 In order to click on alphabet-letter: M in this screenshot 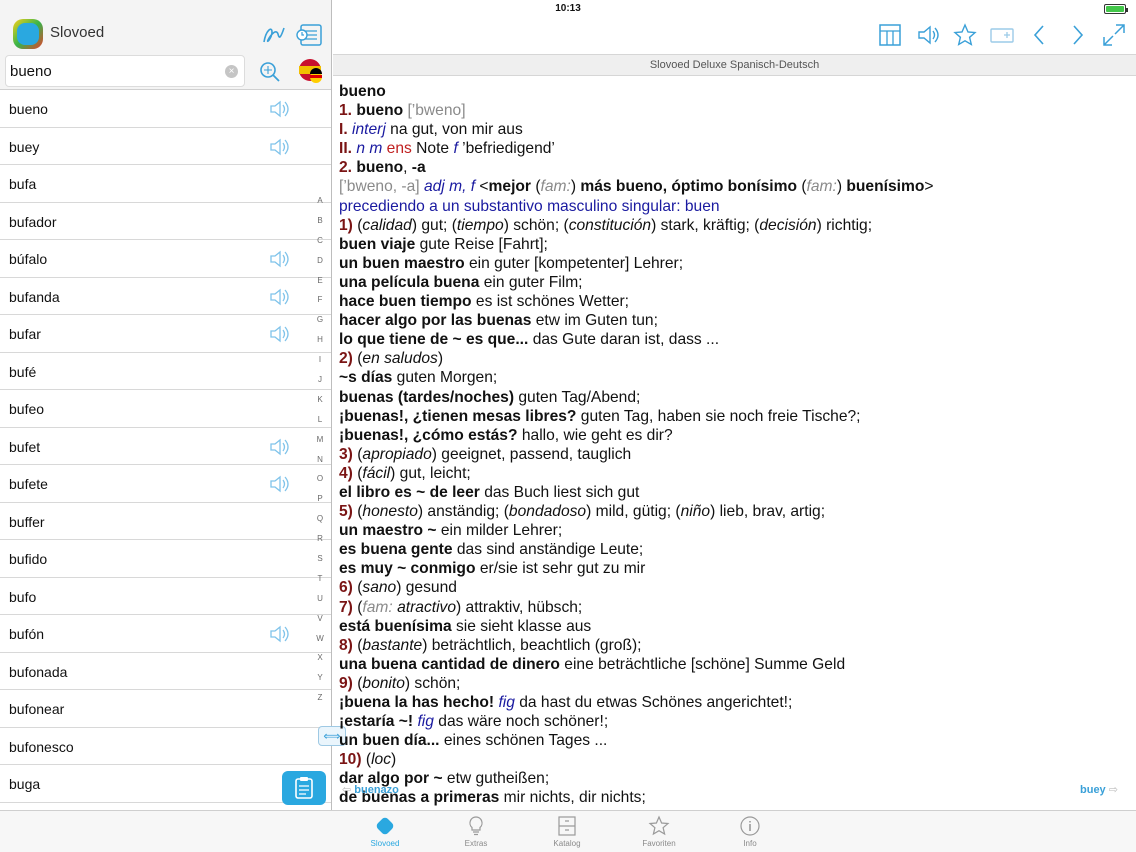, I will do `click(320, 445)`.